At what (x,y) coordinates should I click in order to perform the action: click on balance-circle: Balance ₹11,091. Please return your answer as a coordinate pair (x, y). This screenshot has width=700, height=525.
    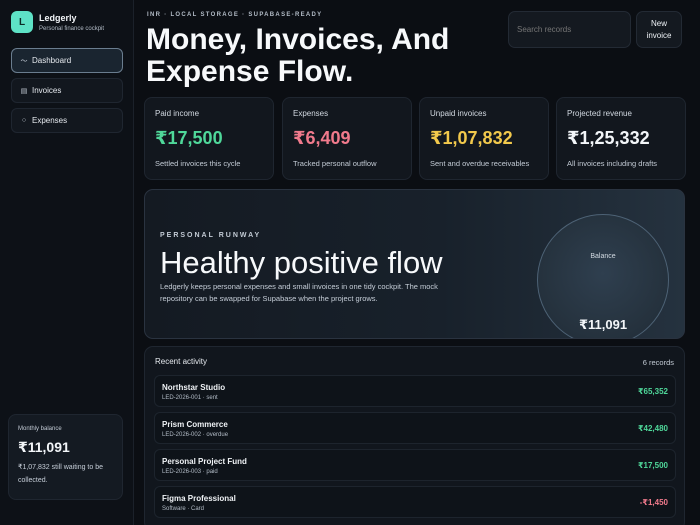
    Looking at the image, I should click on (603, 276).